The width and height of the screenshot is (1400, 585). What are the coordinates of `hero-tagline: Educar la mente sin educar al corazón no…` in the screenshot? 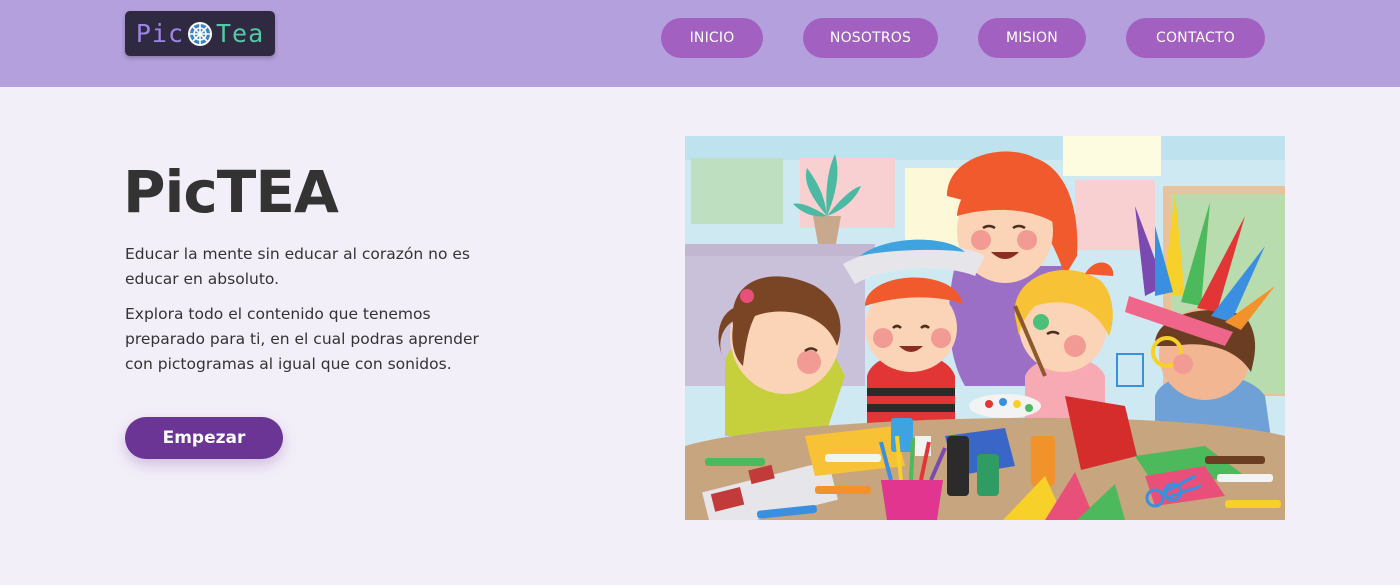 It's located at (297, 266).